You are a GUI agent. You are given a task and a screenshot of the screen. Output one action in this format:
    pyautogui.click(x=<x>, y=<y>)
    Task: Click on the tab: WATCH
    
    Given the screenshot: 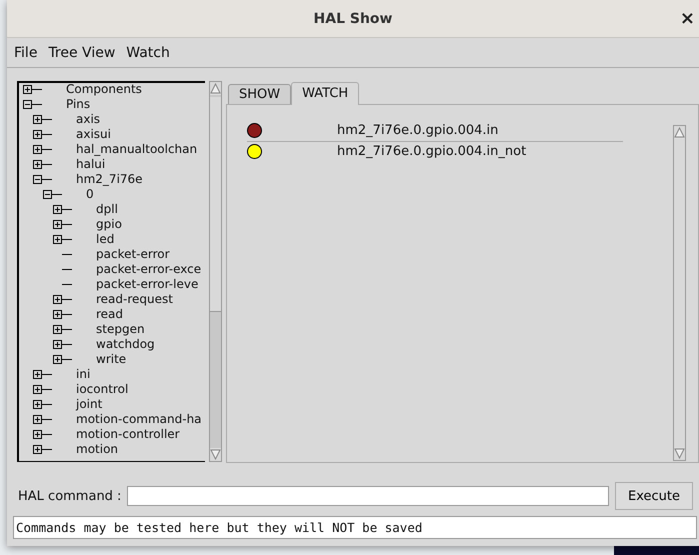 What is the action you would take?
    pyautogui.click(x=325, y=93)
    